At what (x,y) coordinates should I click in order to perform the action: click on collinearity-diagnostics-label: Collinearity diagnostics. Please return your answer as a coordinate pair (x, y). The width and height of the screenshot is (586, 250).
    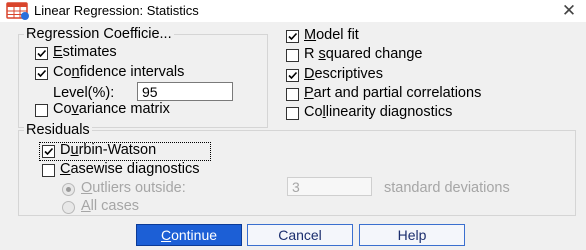
    Looking at the image, I should click on (378, 112).